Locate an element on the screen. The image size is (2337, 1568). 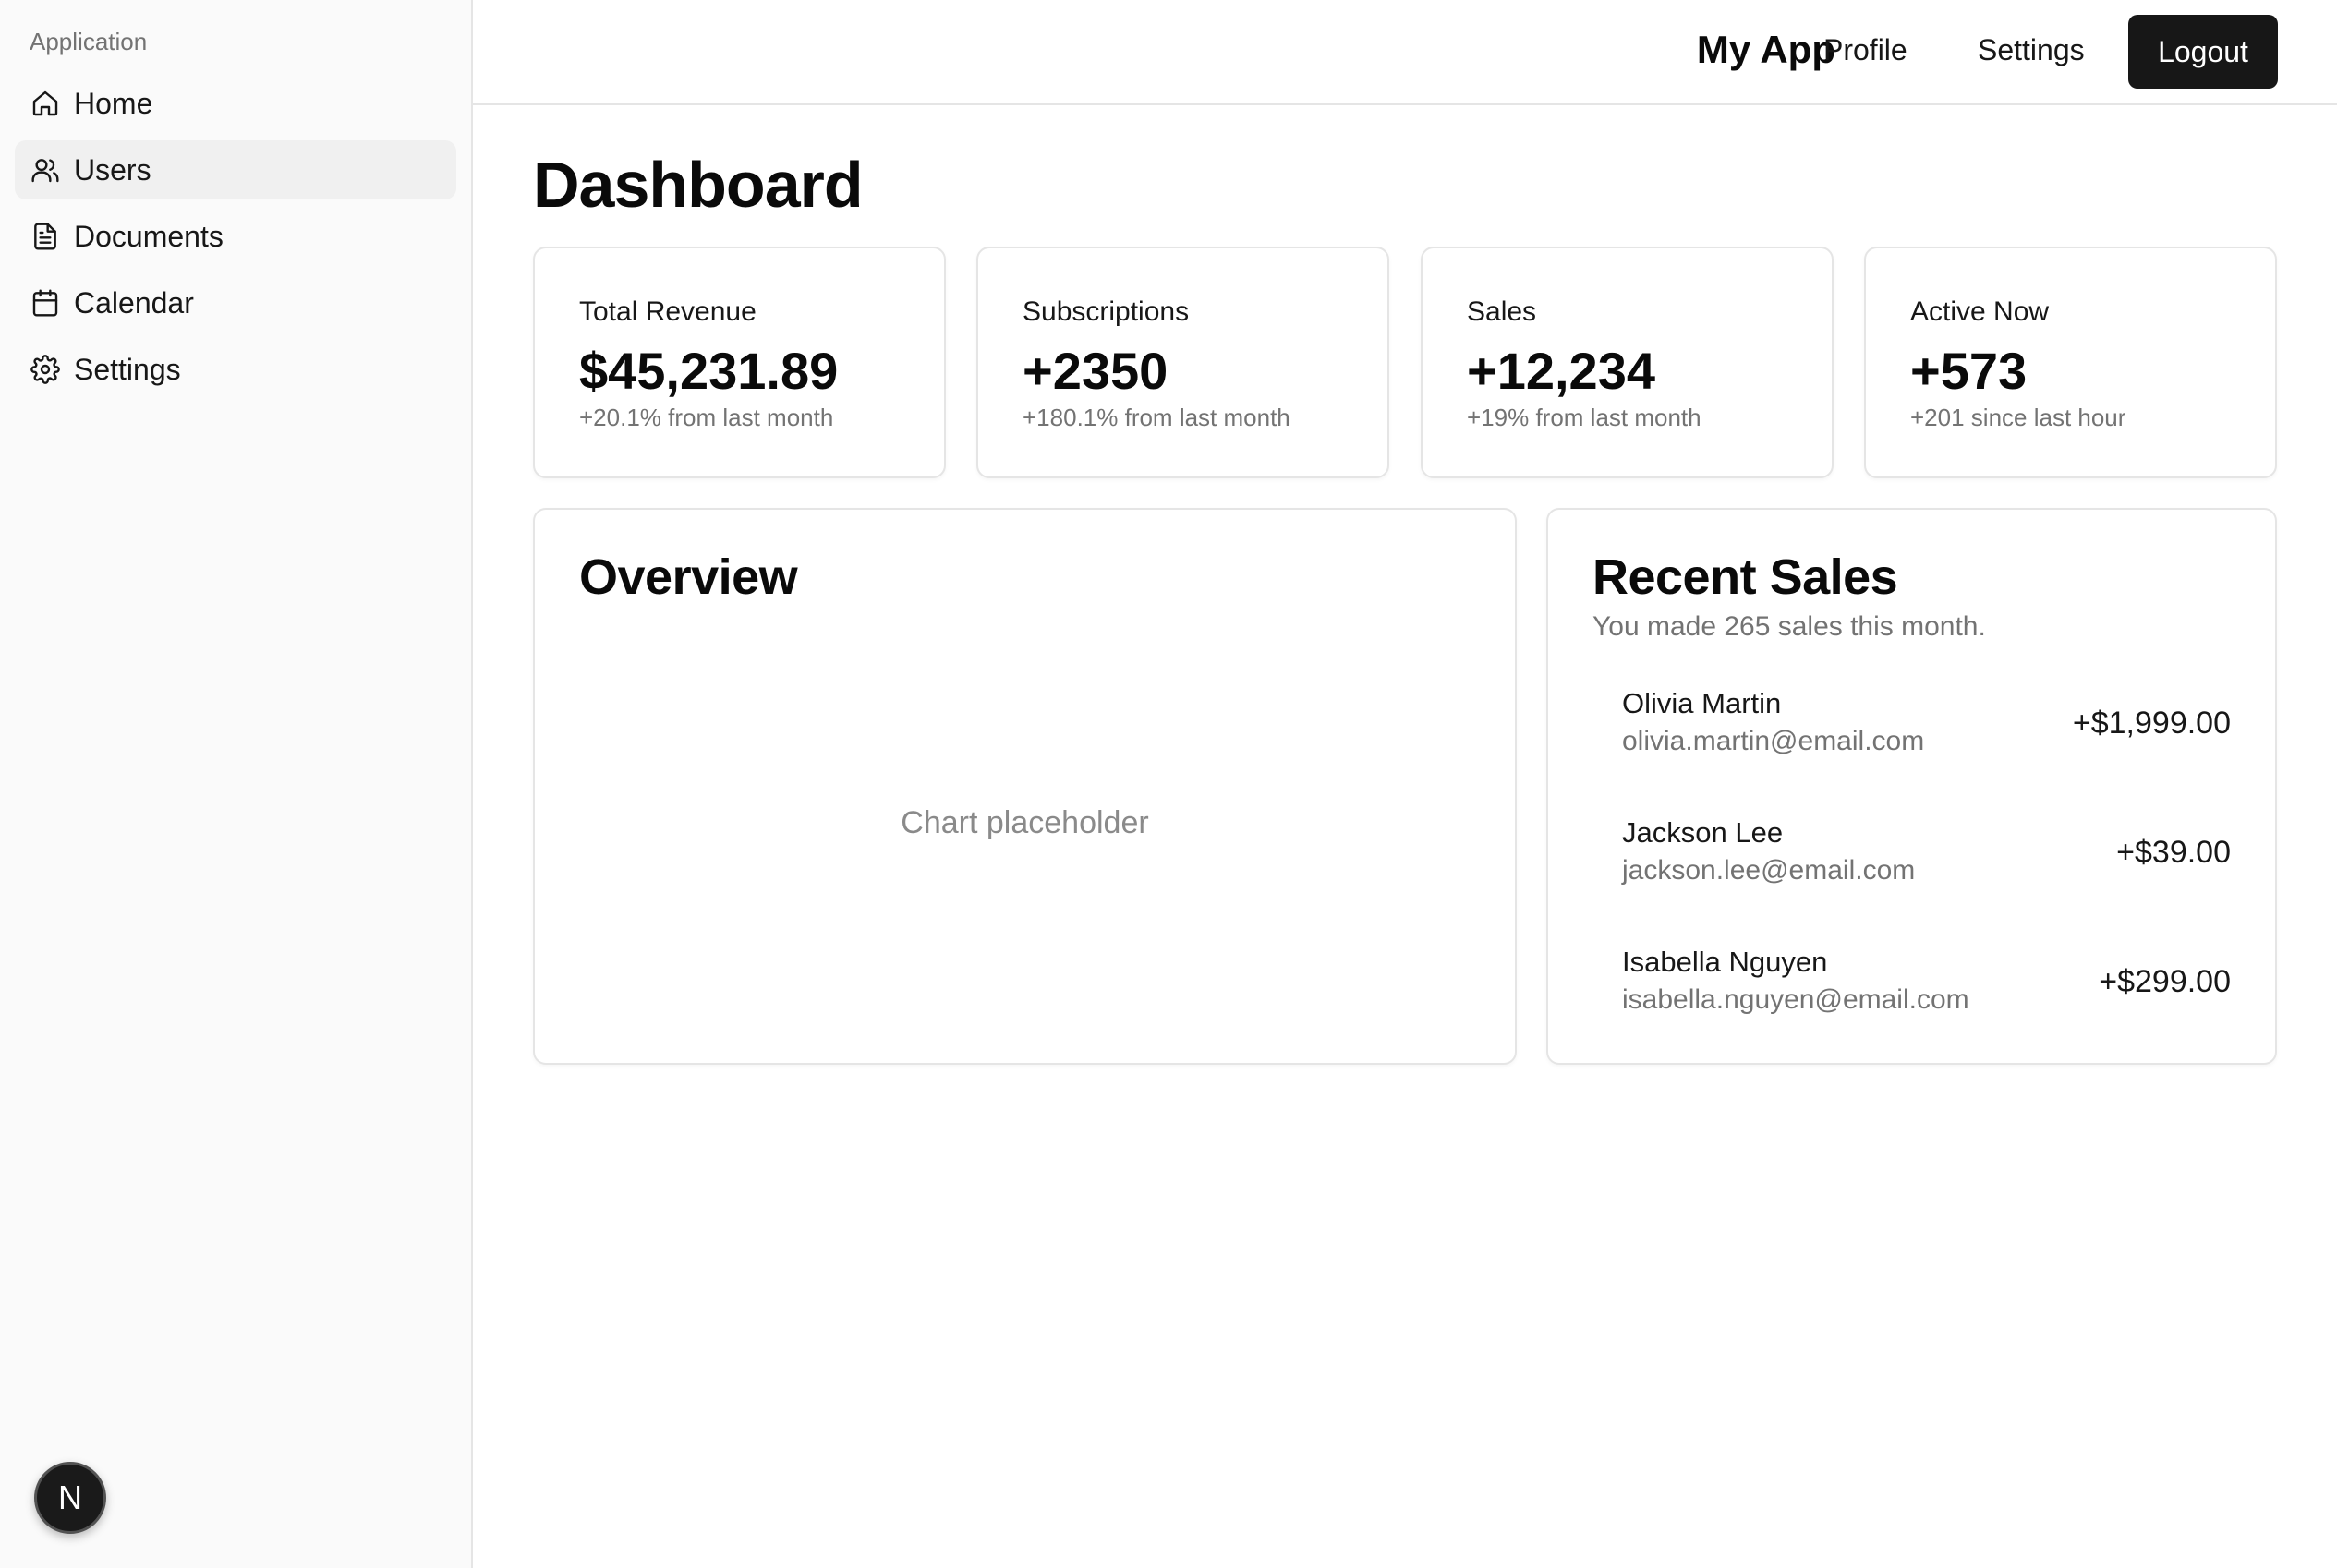
customer-name: Jackson Lee is located at coordinates (1703, 832).